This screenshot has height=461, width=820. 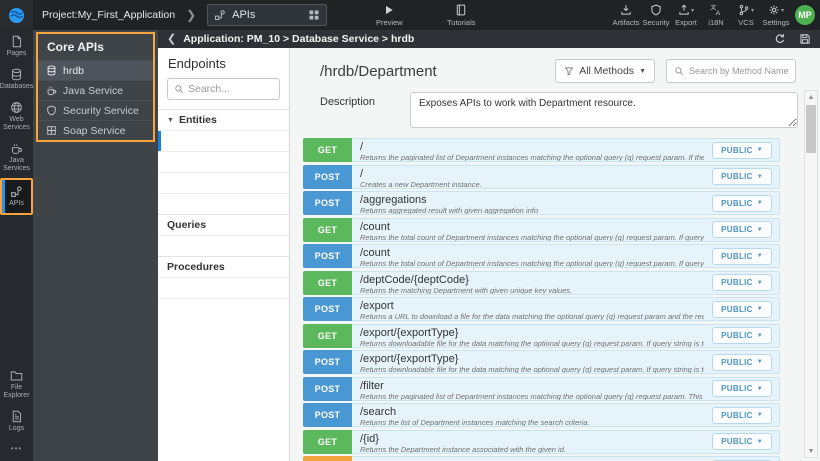 What do you see at coordinates (223, 182) in the screenshot?
I see `endpoint-item-user` at bounding box center [223, 182].